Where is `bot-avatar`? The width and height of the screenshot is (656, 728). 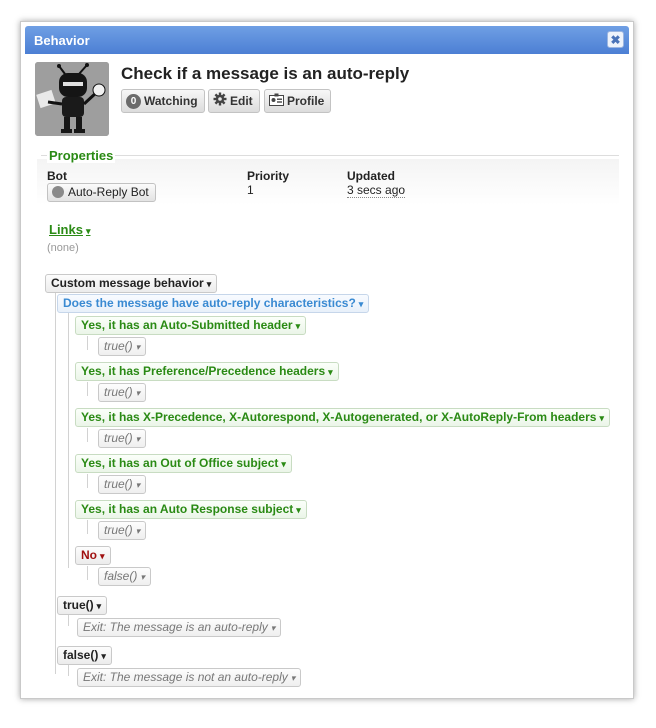 bot-avatar is located at coordinates (72, 99).